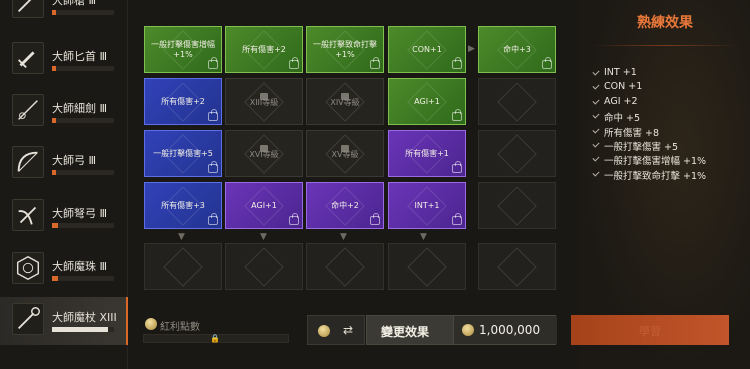  Describe the element at coordinates (80, 56) in the screenshot. I see `weapon-name: 大師匕首 Ⅲ` at that location.